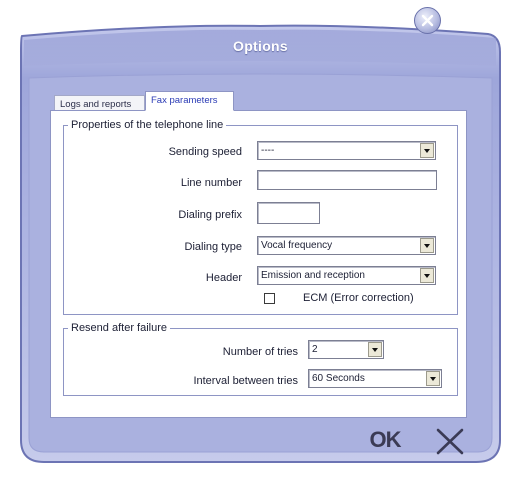 The width and height of the screenshot is (521, 479). What do you see at coordinates (315, 349) in the screenshot?
I see `number-of-tries-value: 2` at bounding box center [315, 349].